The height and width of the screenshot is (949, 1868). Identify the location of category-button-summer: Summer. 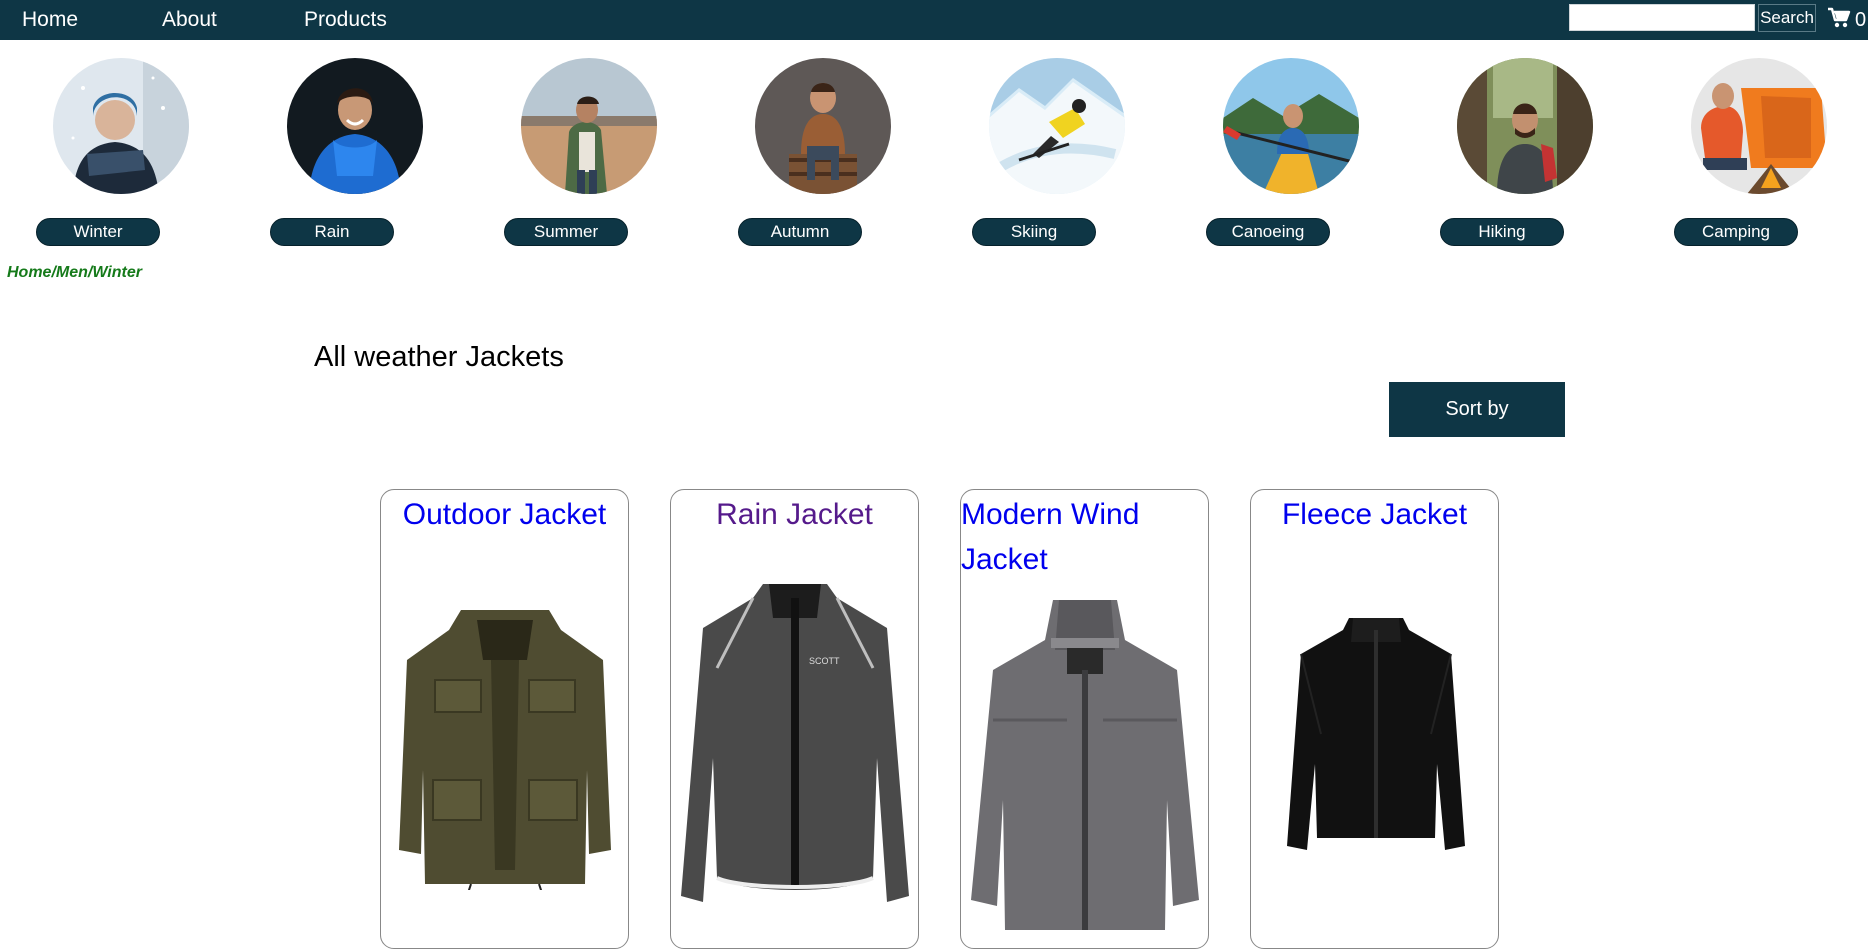
(566, 232).